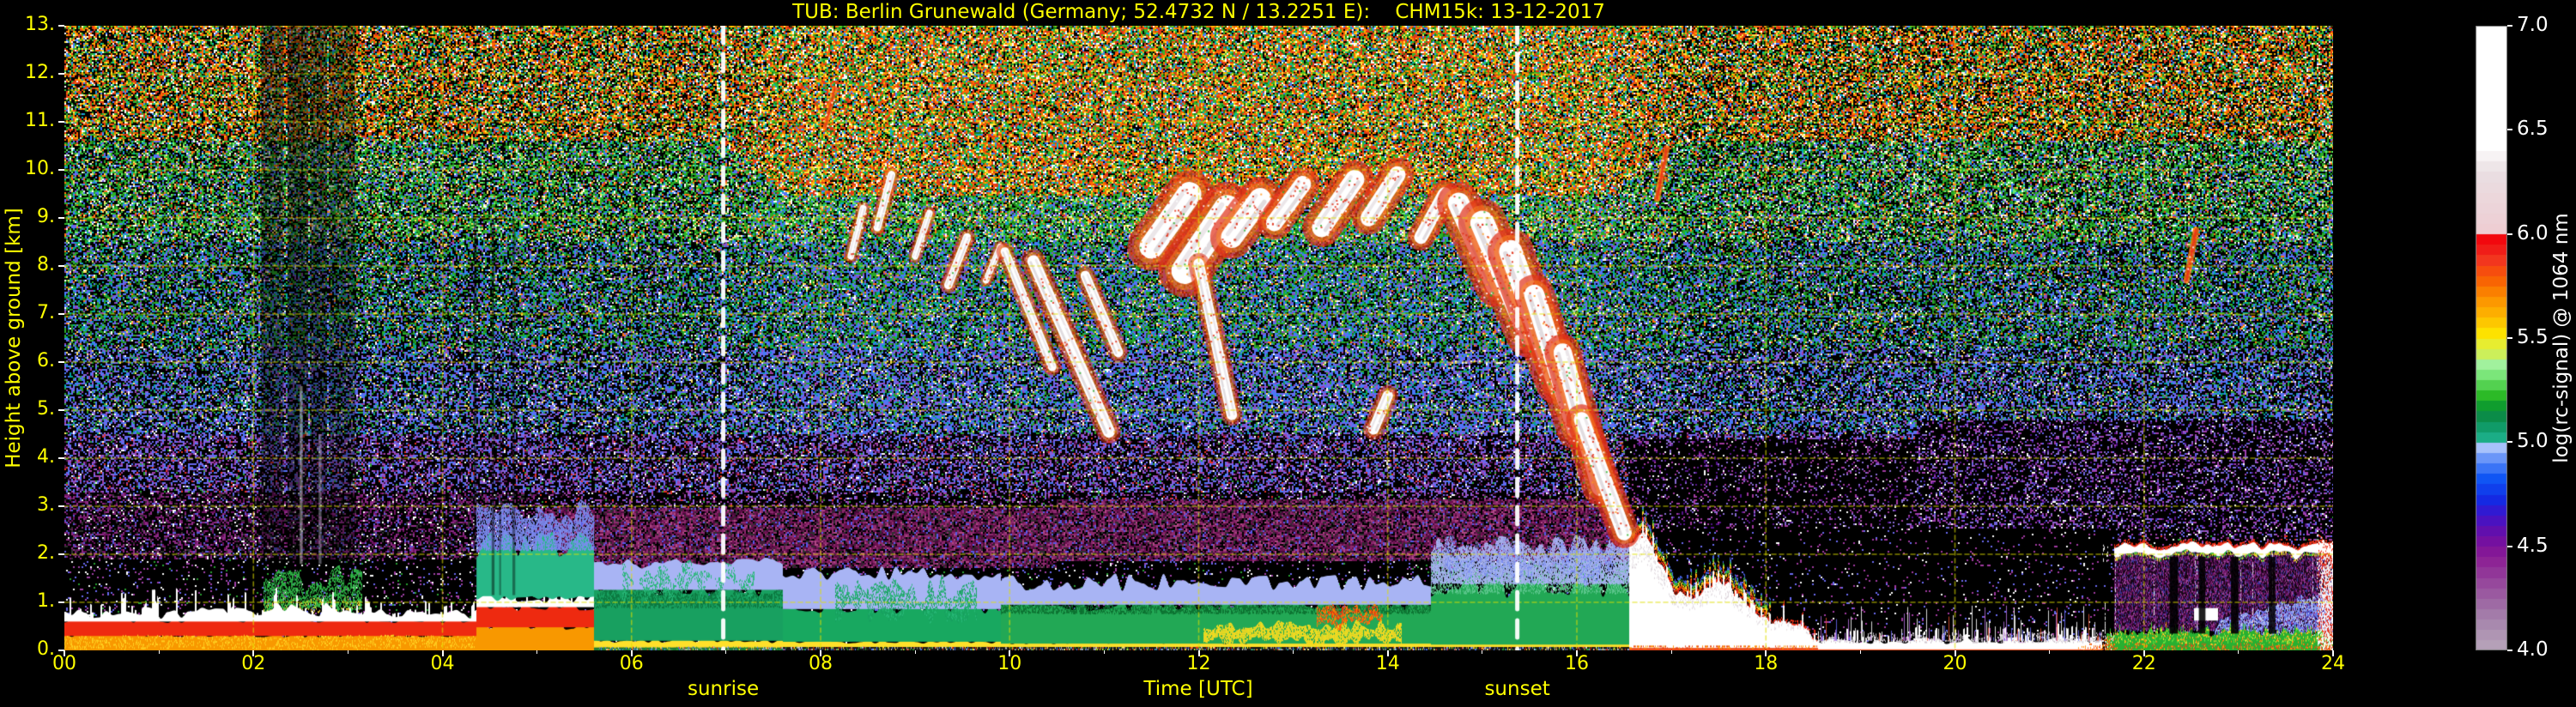  Describe the element at coordinates (2533, 649) in the screenshot. I see `colorbar-tick-label: 4.0` at that location.